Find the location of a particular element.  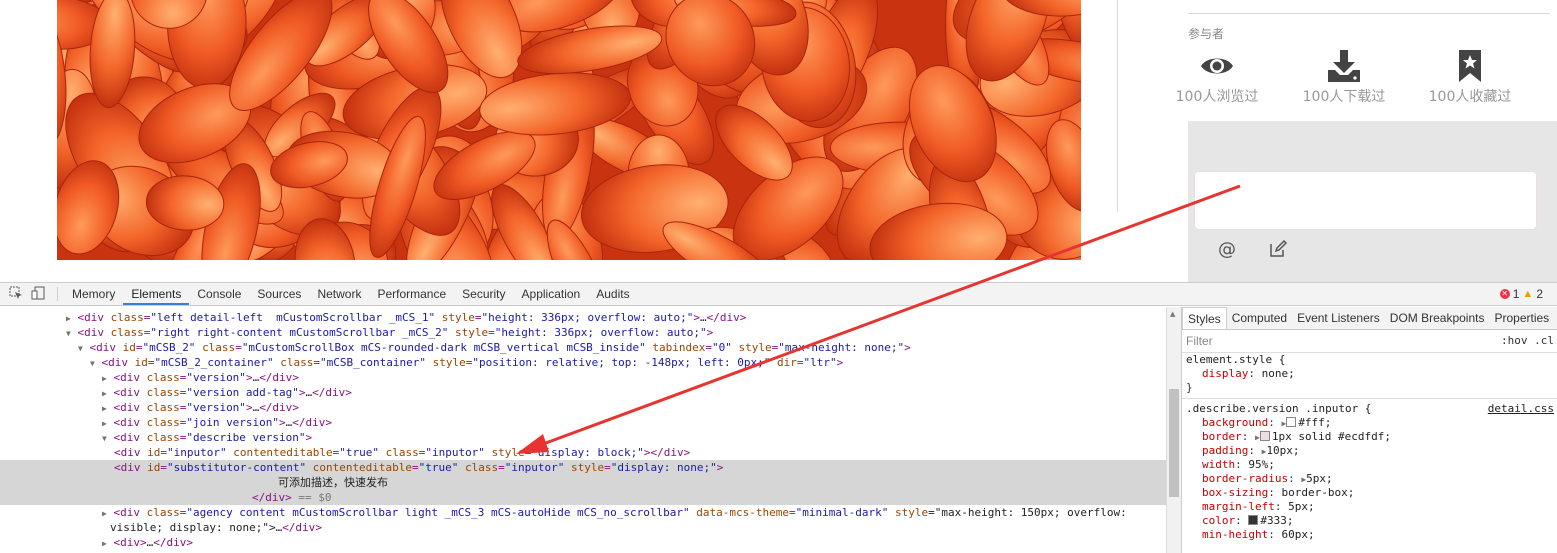

inspect-element-icon is located at coordinates (16, 295).